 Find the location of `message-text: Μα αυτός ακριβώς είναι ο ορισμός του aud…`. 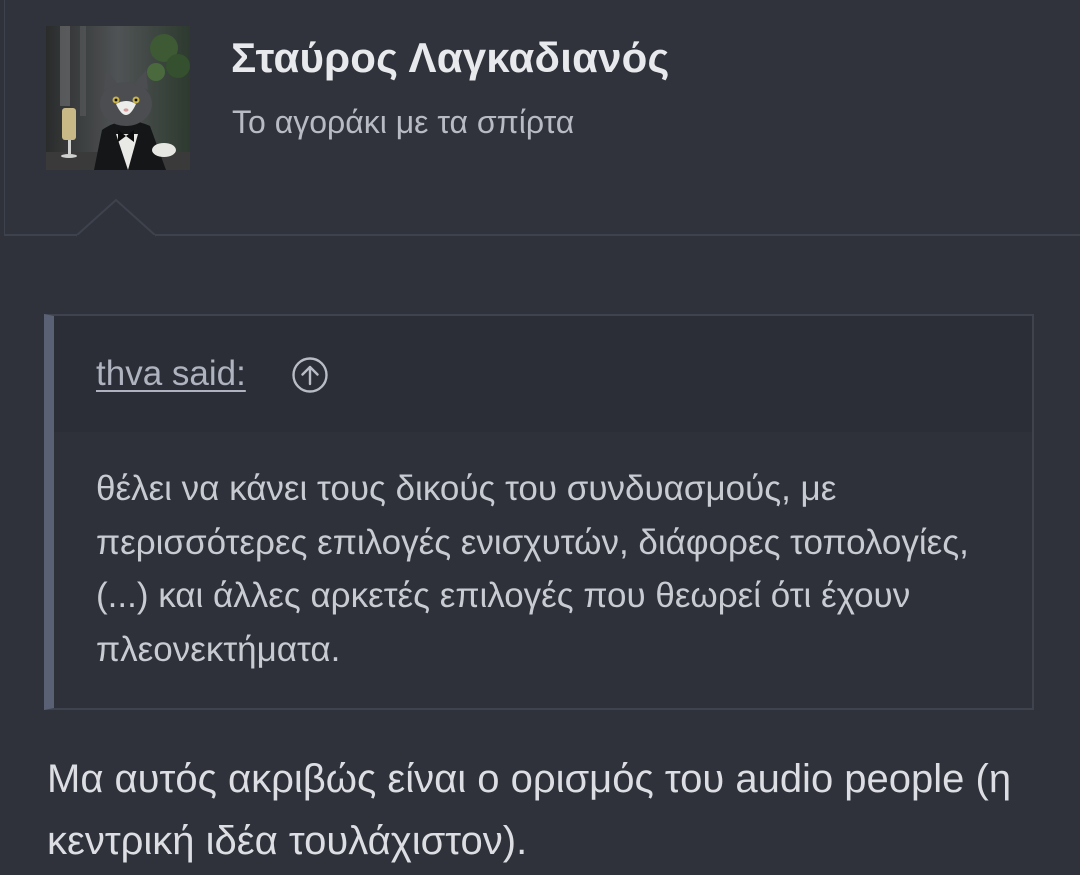

message-text: Μα αυτός ακριβώς είναι ο ορισμός του aud… is located at coordinates (529, 810).